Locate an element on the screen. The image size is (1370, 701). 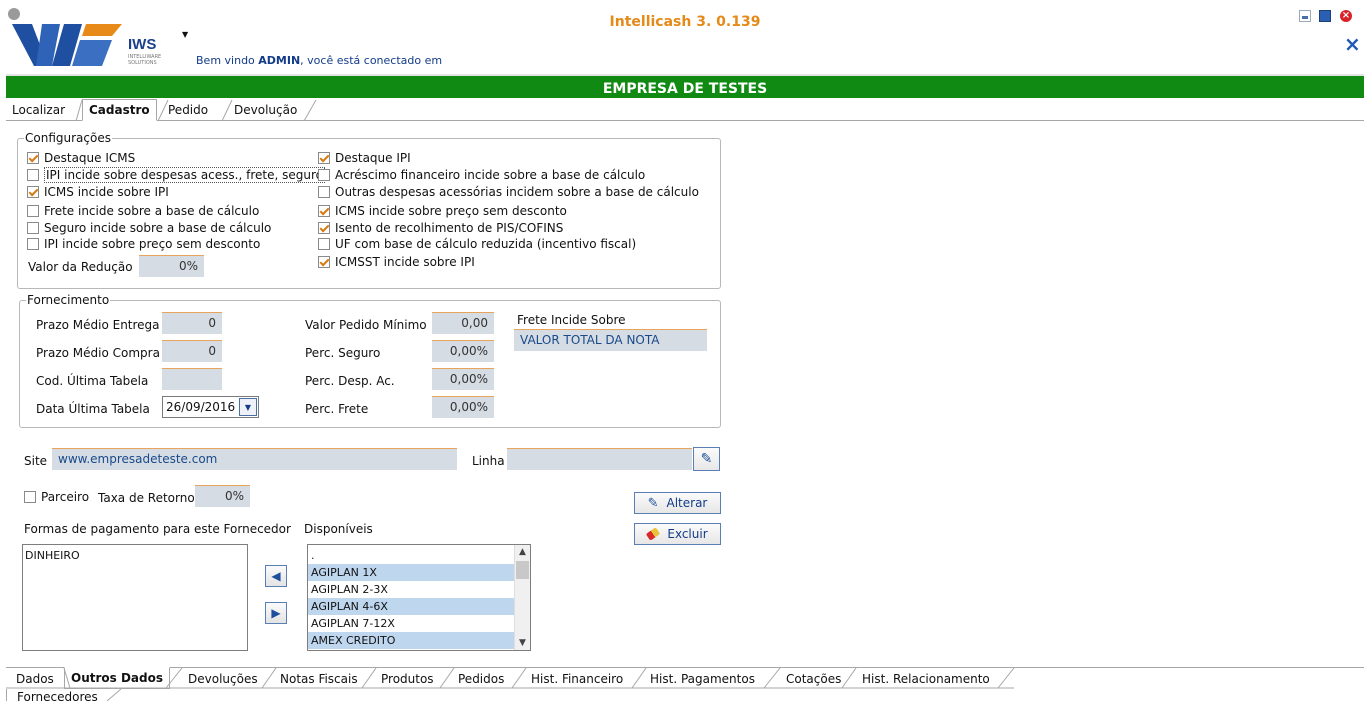
pencil-icon: ✎ is located at coordinates (706, 459).